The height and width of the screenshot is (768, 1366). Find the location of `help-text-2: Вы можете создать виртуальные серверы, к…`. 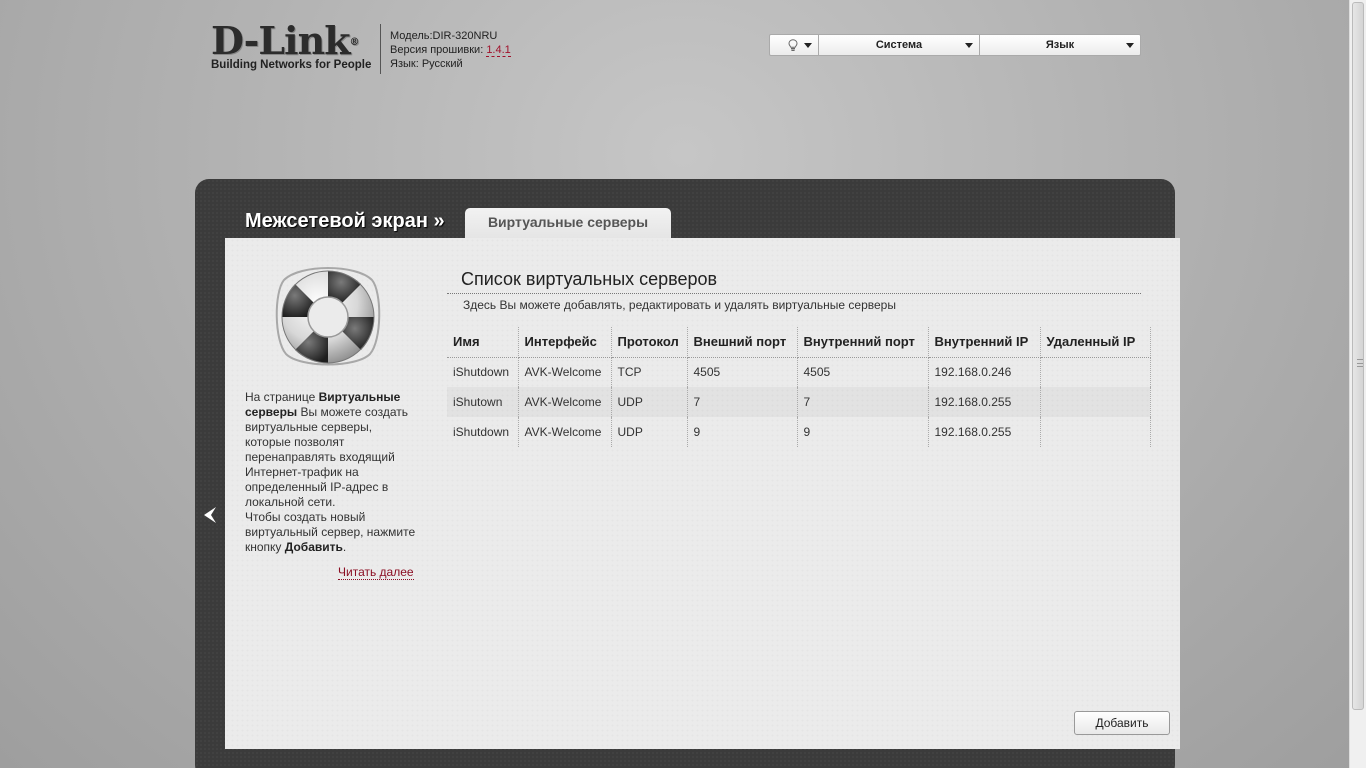

help-text-2: Вы можете создать виртуальные серверы, к… is located at coordinates (326, 457).